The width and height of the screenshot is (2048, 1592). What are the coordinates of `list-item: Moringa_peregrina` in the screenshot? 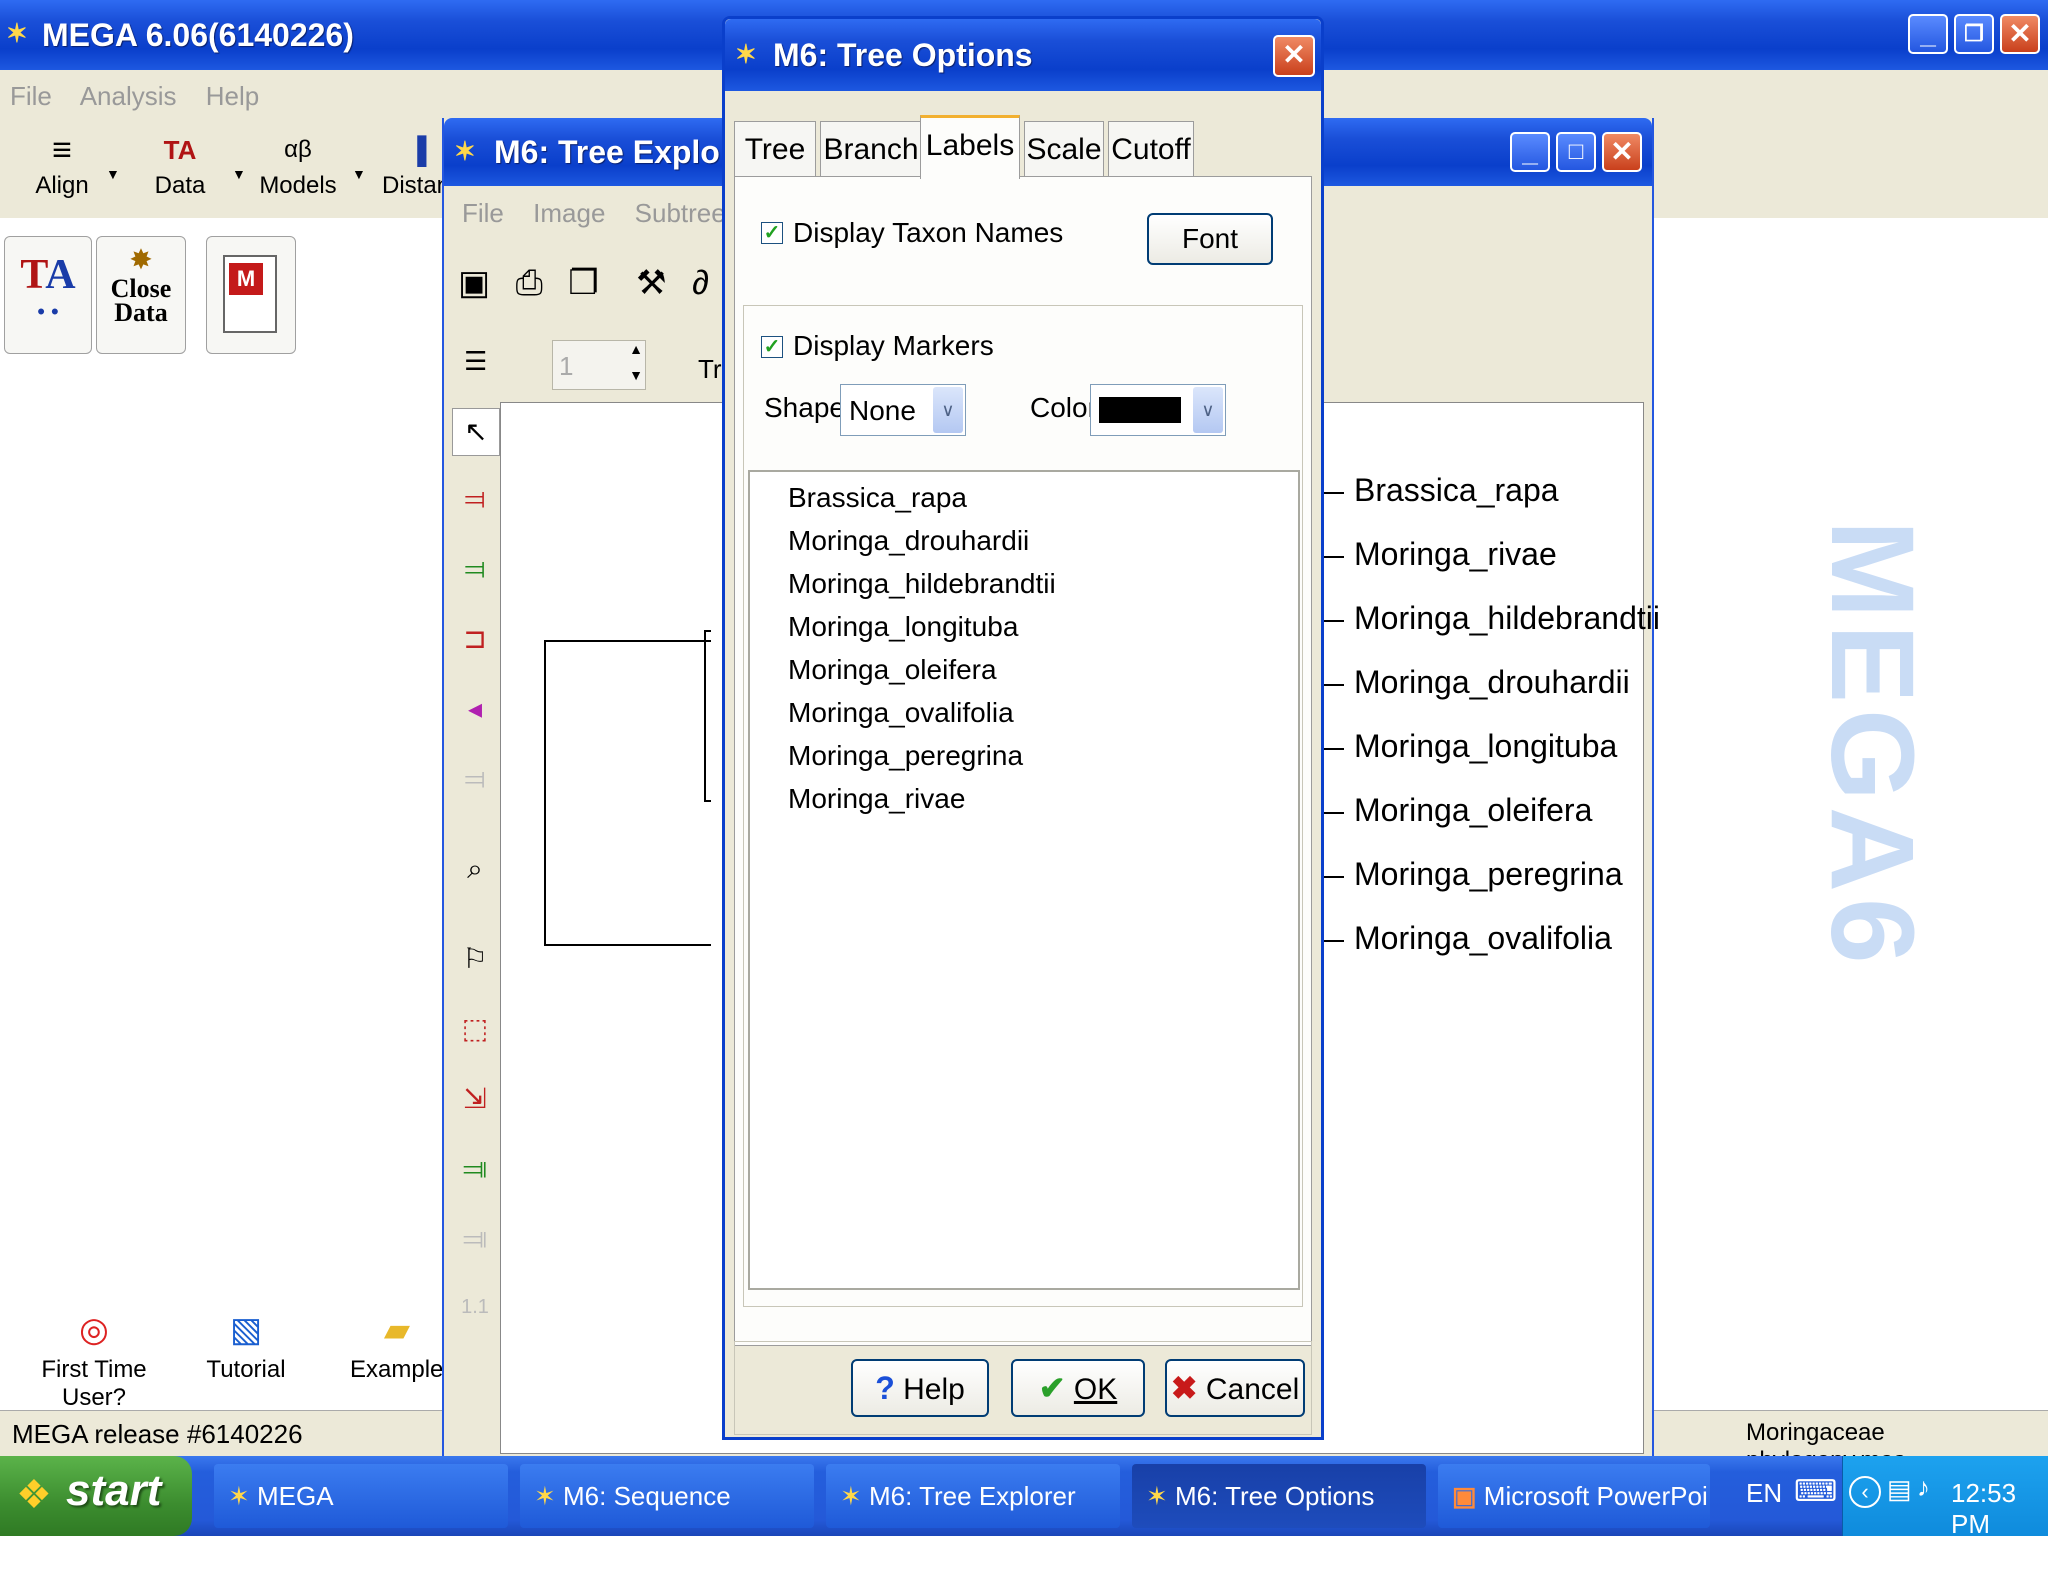 It's located at (1043, 755).